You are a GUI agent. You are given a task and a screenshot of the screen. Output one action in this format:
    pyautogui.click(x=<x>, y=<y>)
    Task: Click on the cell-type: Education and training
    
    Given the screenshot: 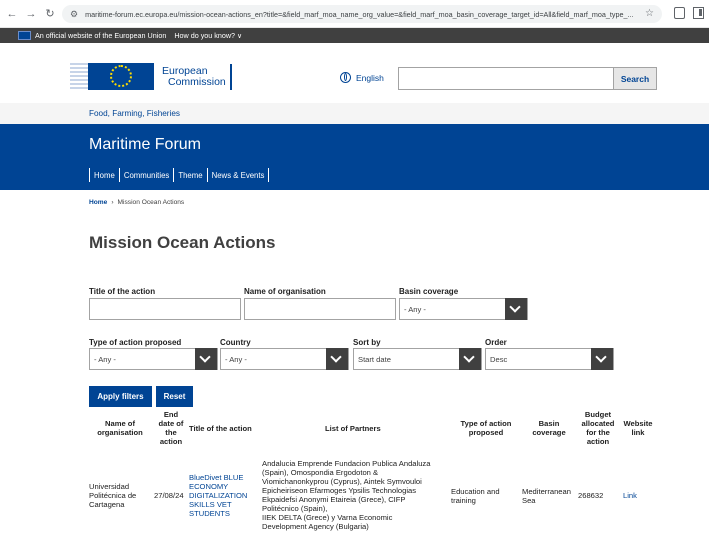 What is the action you would take?
    pyautogui.click(x=475, y=496)
    